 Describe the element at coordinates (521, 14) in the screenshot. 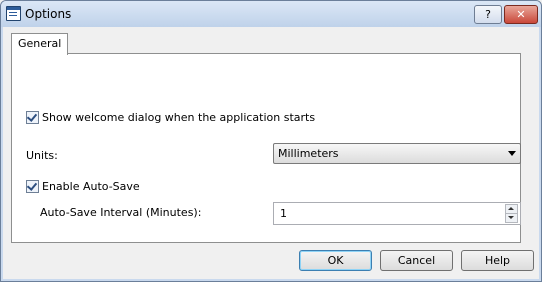

I see `close-button: ✕` at that location.